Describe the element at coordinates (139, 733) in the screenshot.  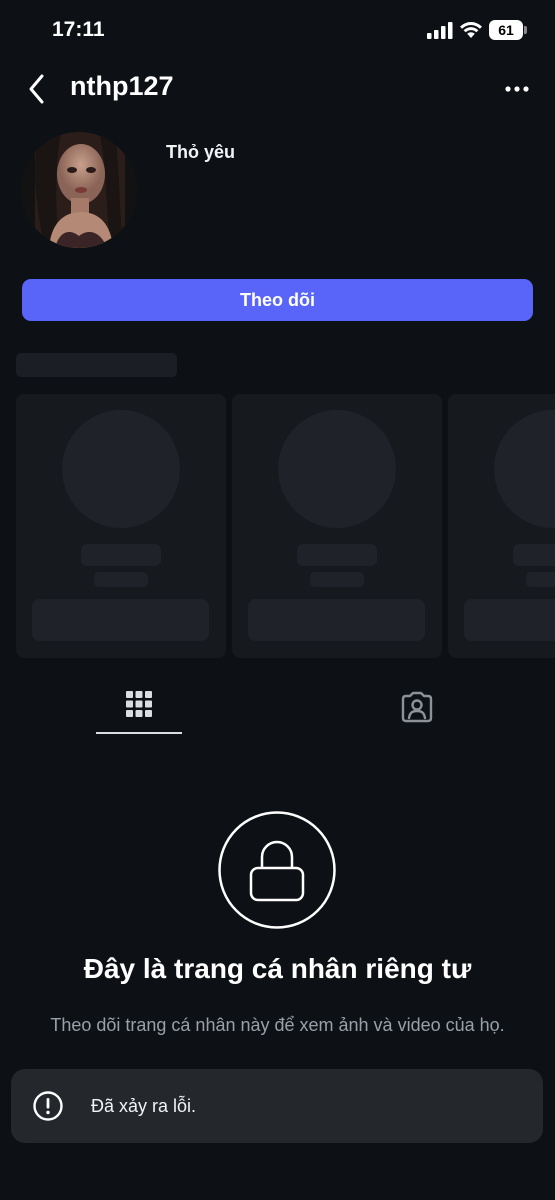
I see `active-tab-indicator` at that location.